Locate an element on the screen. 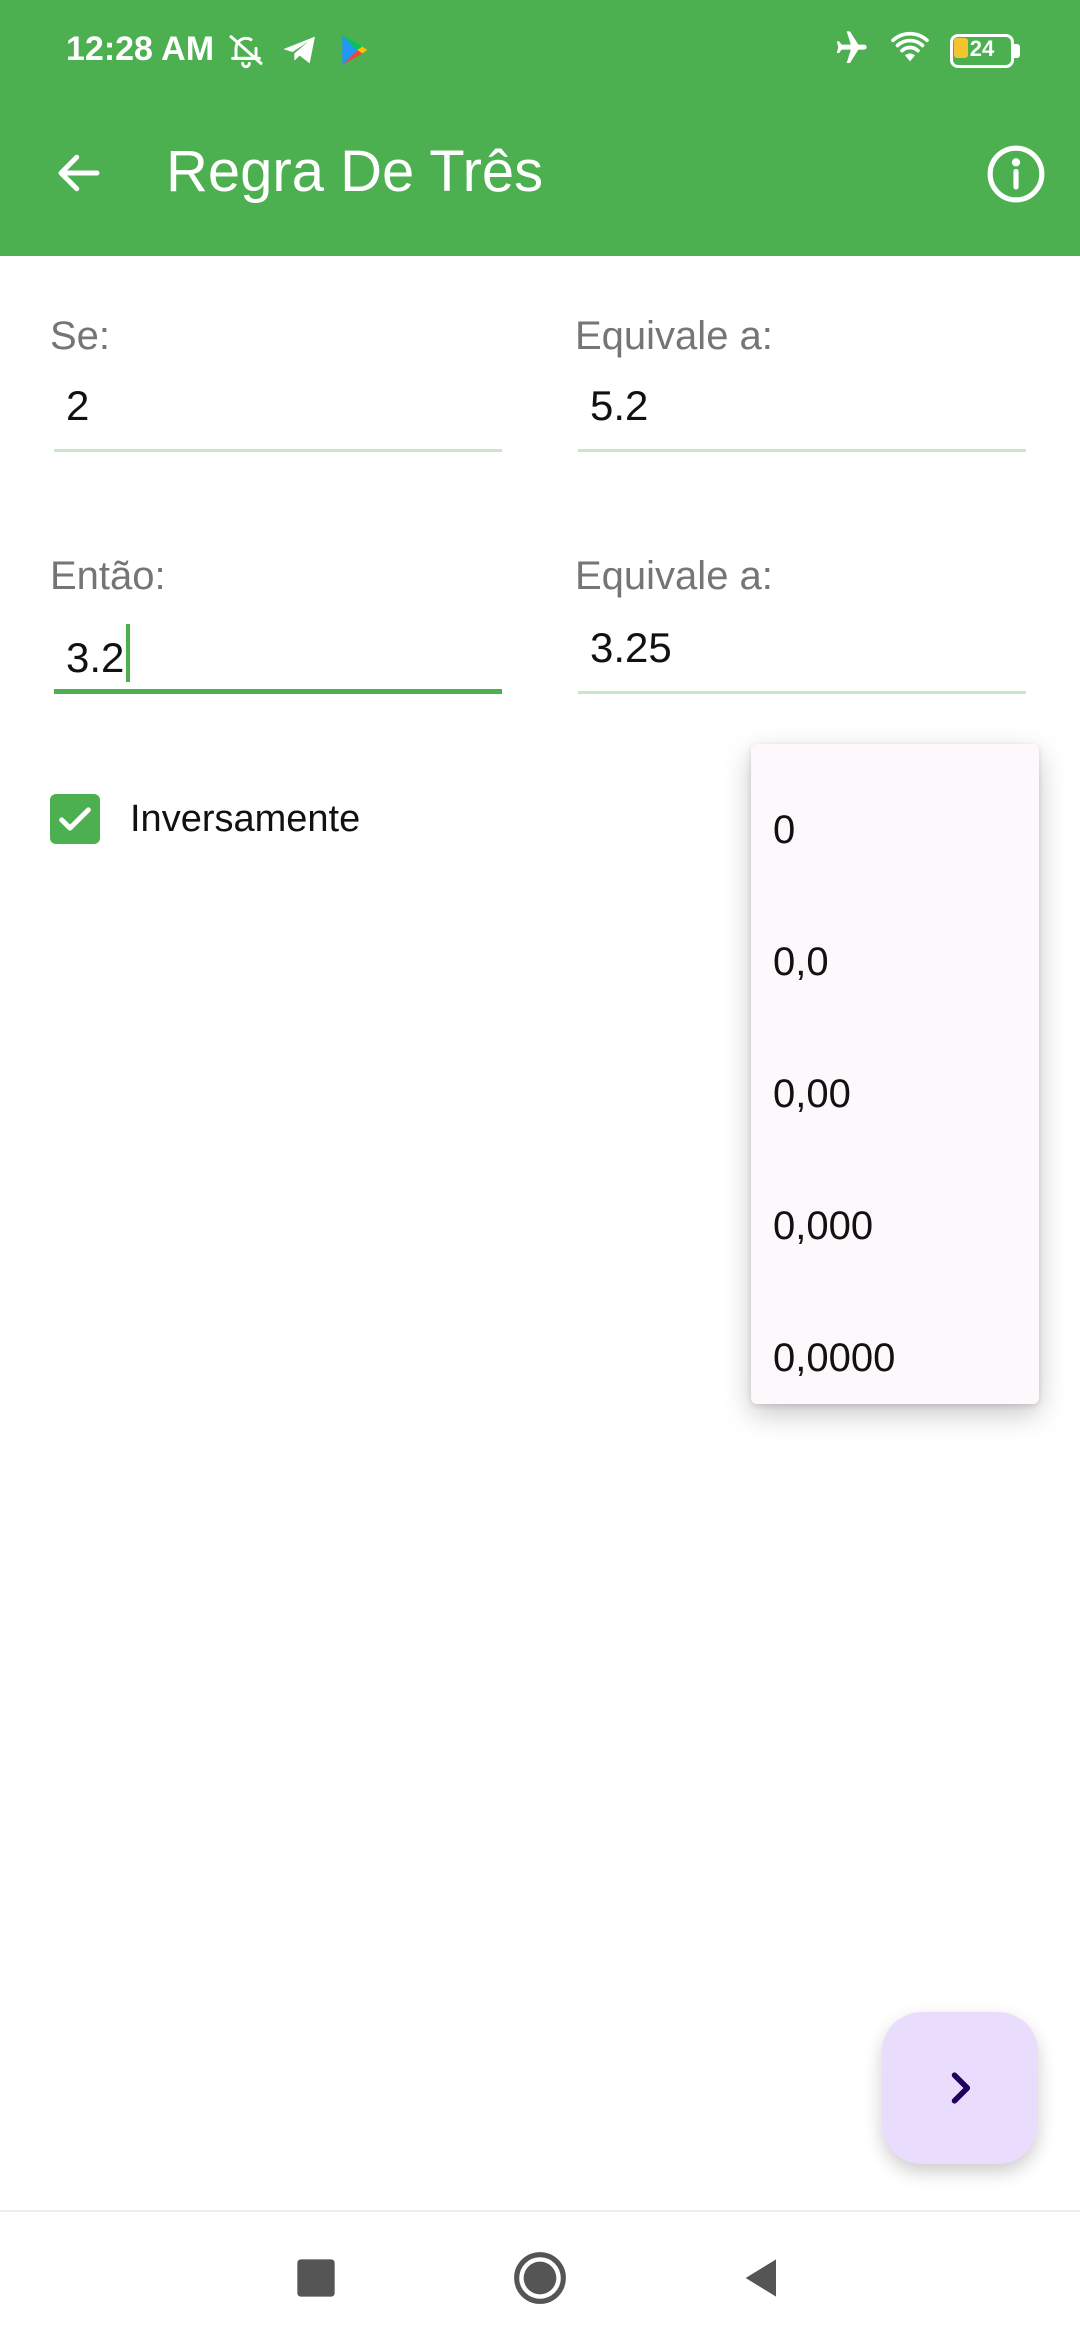 Image resolution: width=1080 pixels, height=2340 pixels. airplane-icon is located at coordinates (850, 50).